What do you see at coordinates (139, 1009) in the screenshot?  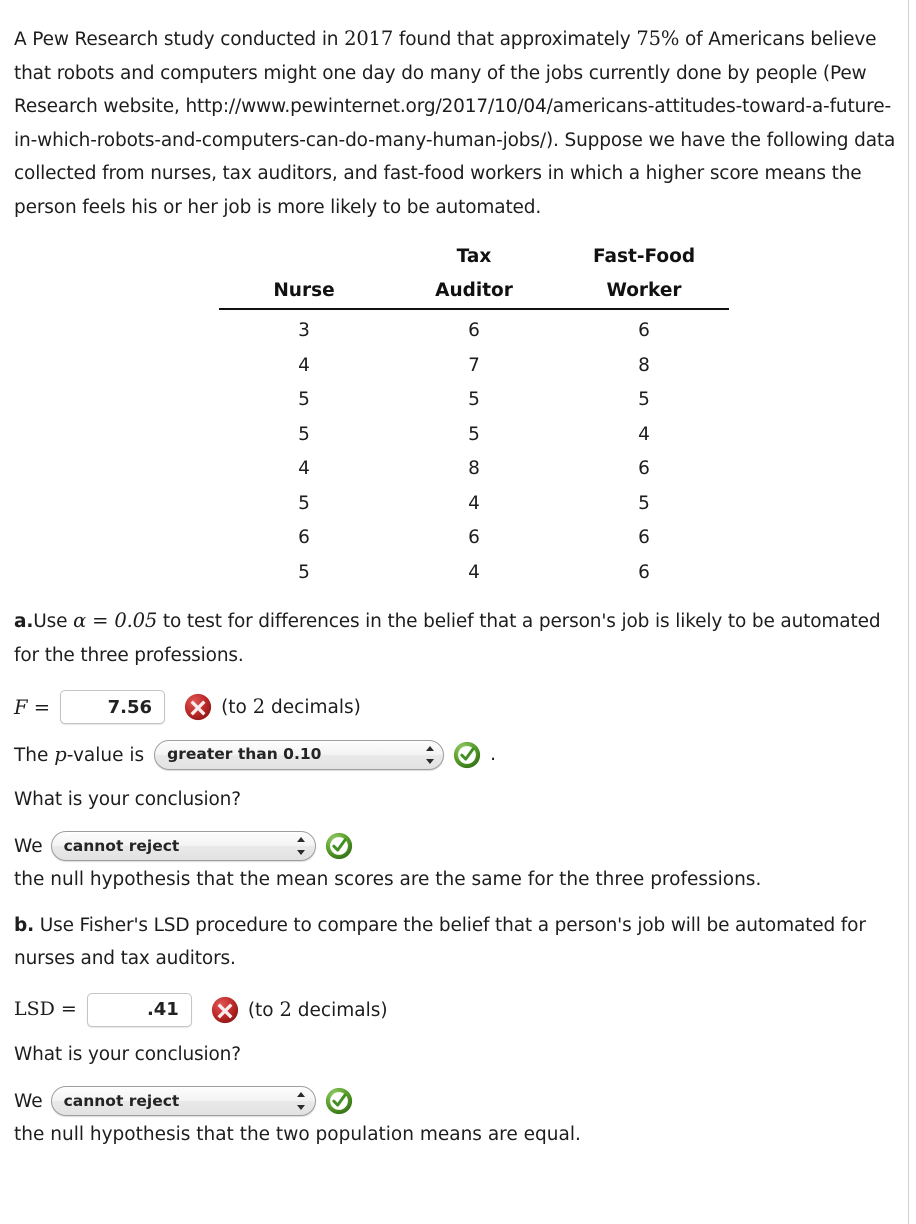 I see `lsd-value-input` at bounding box center [139, 1009].